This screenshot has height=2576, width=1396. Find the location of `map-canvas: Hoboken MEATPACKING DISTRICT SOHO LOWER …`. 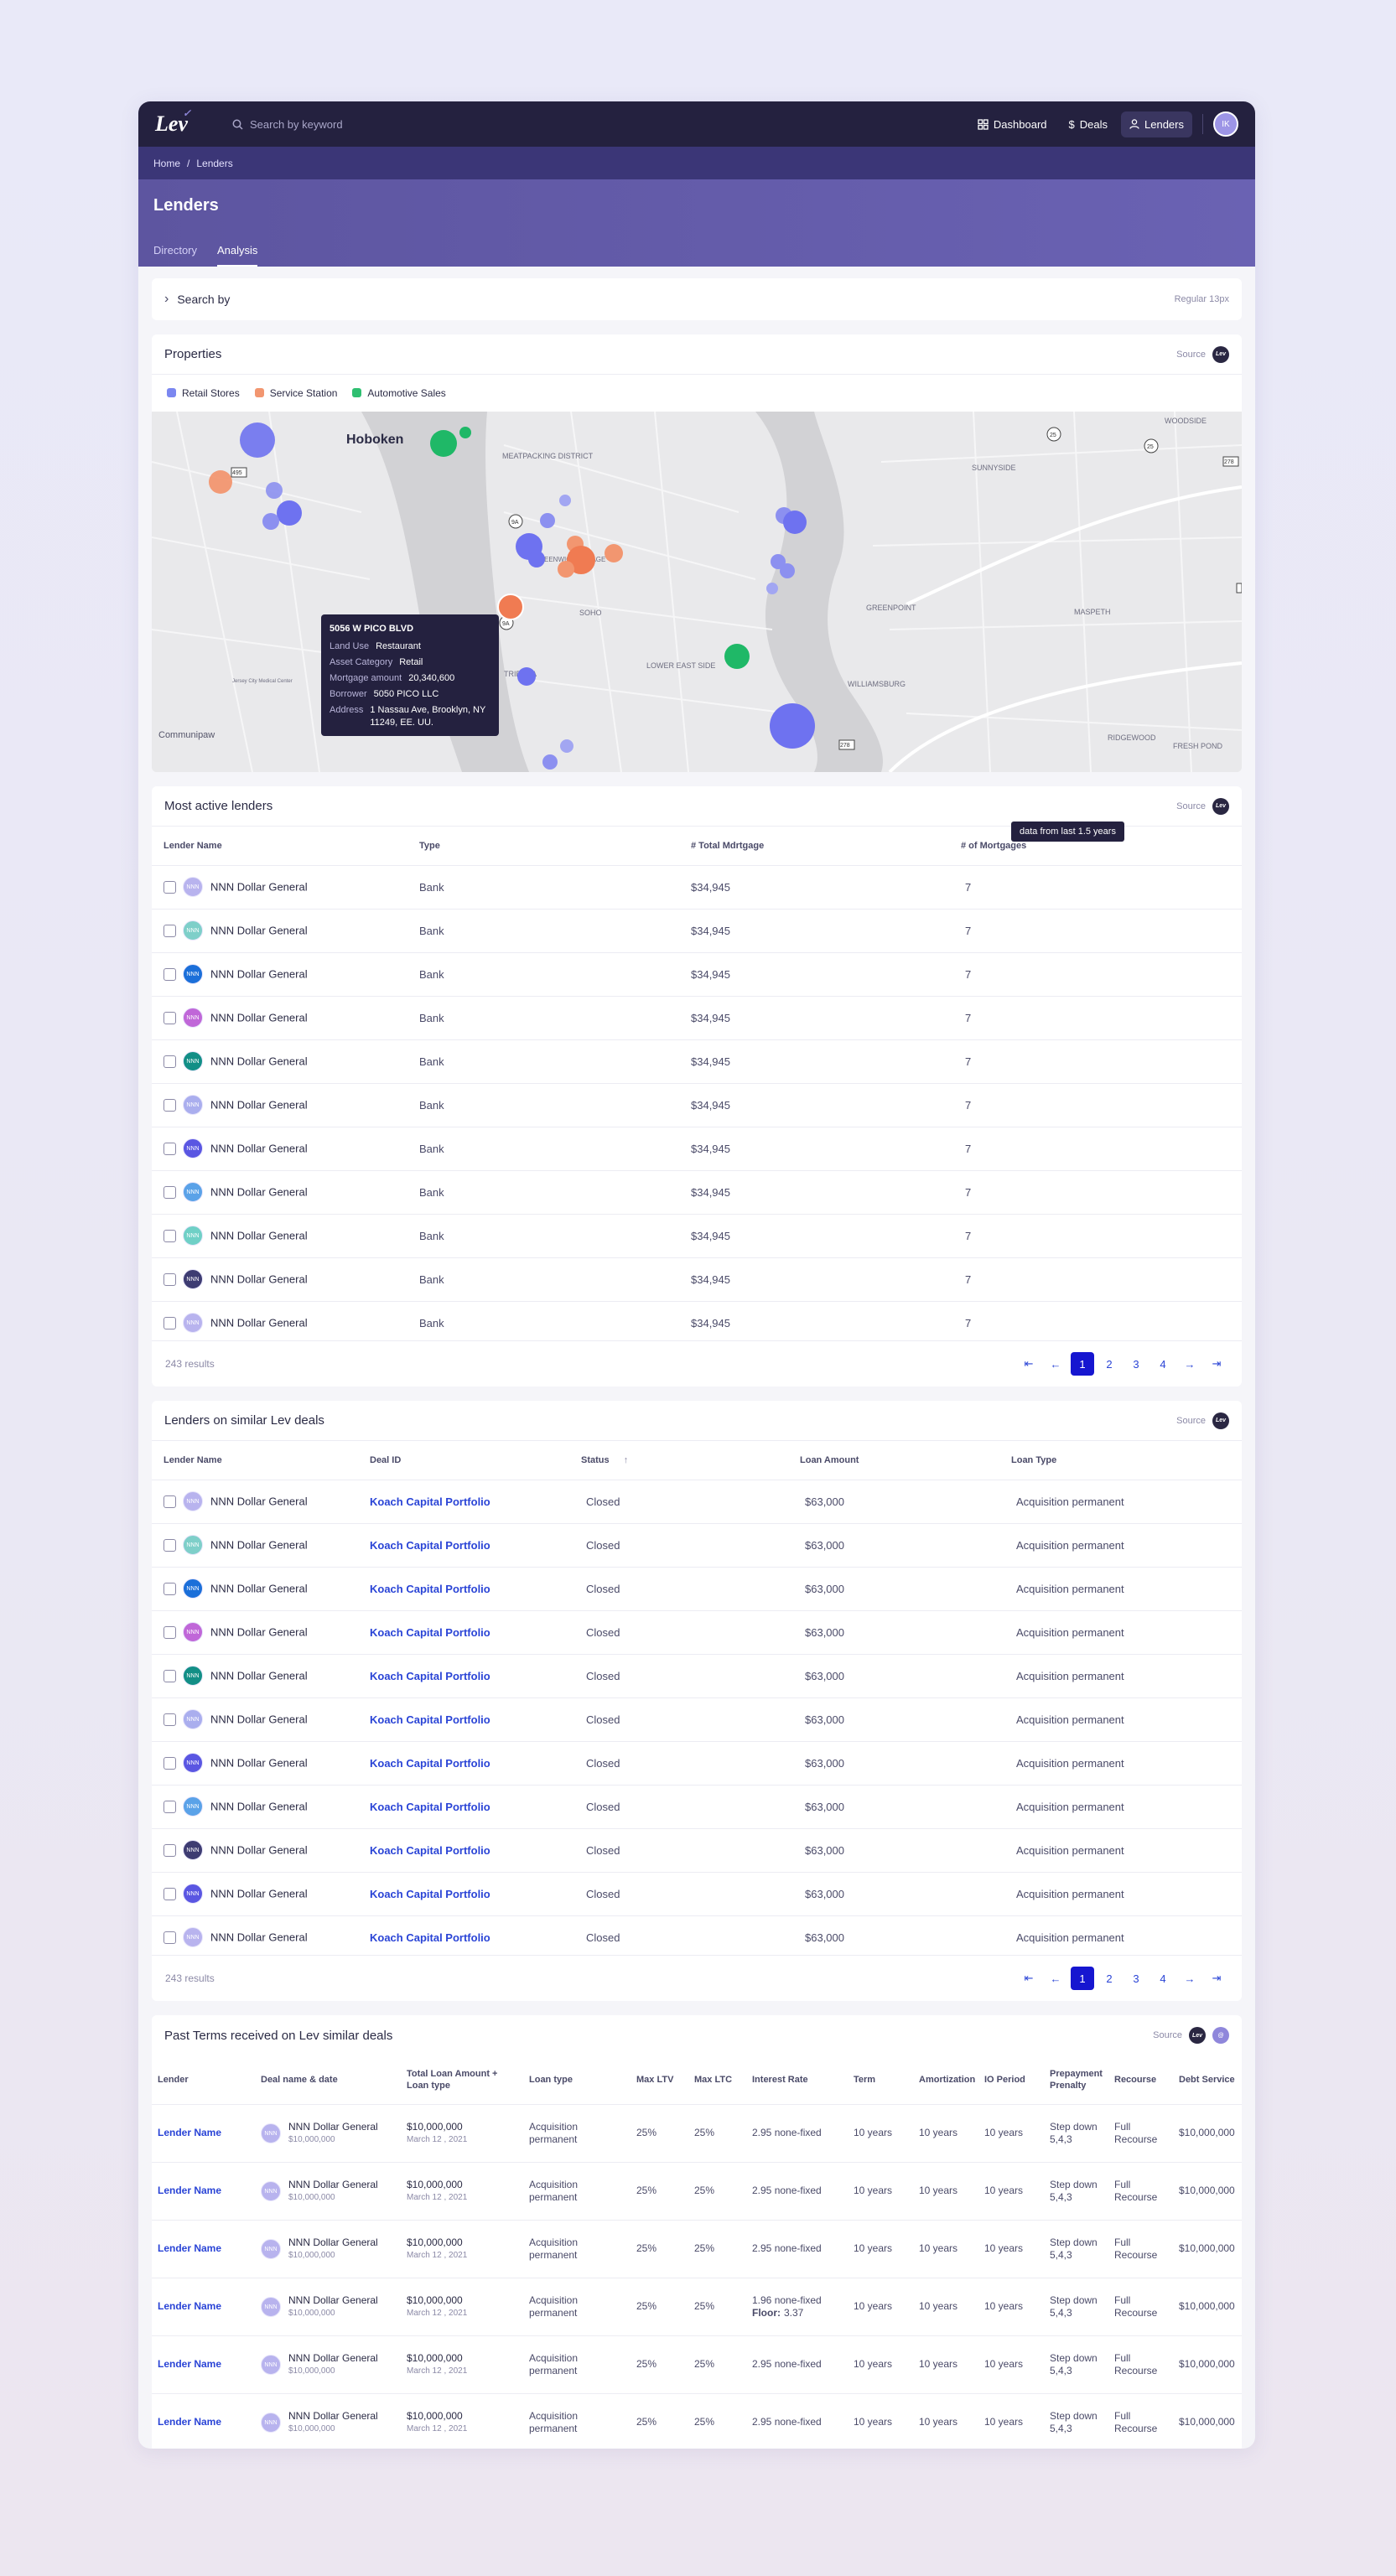

map-canvas: Hoboken MEATPACKING DISTRICT SOHO LOWER … is located at coordinates (697, 592).